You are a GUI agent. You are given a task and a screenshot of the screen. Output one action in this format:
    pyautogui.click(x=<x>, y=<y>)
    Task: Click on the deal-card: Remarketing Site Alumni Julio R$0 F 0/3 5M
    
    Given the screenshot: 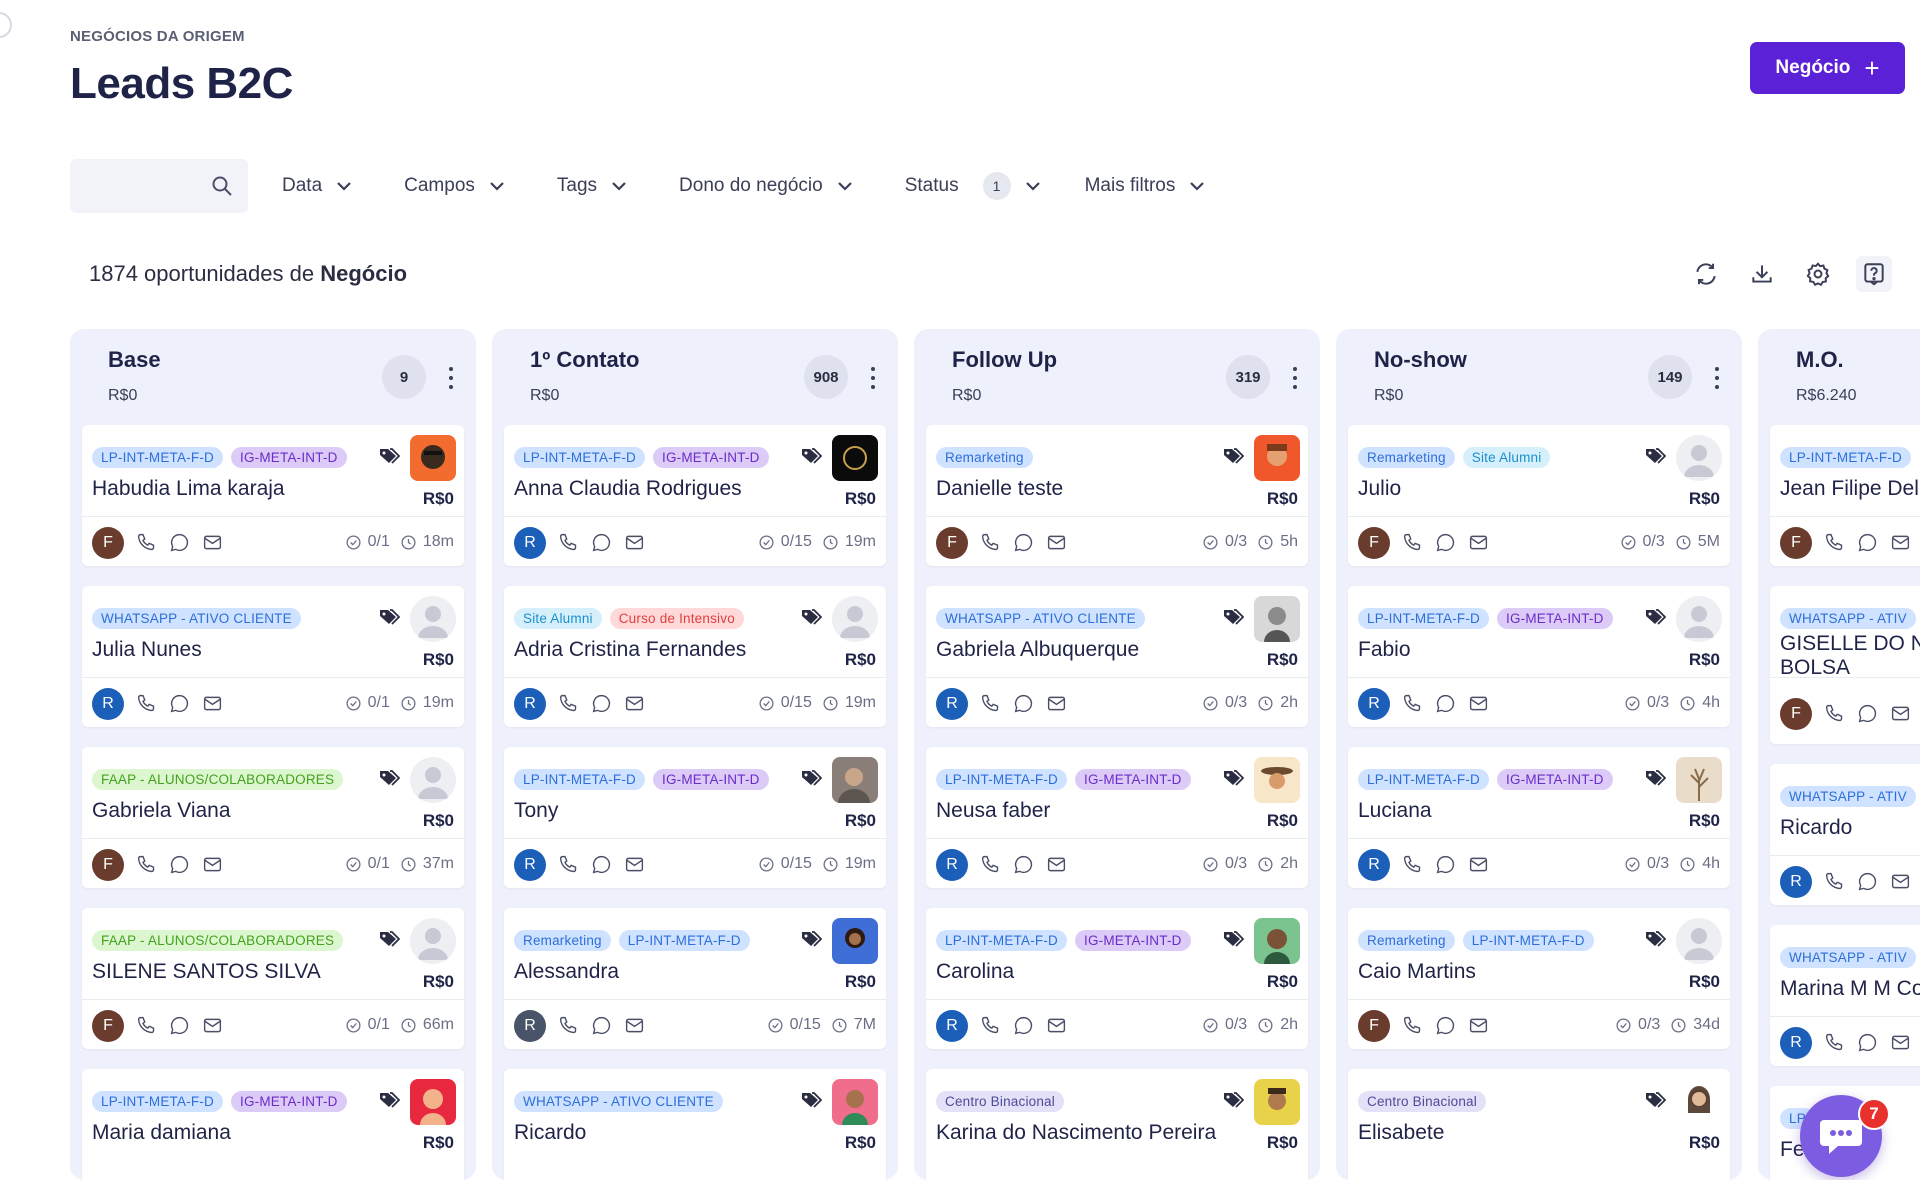 What is the action you would take?
    pyautogui.click(x=1539, y=495)
    